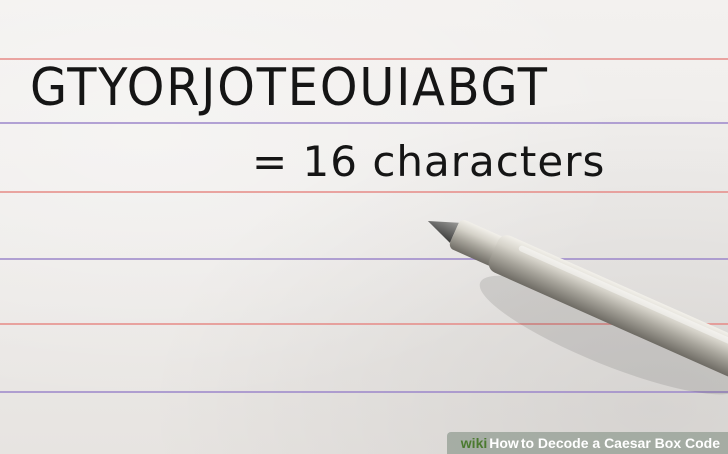 The image size is (728, 454). Describe the element at coordinates (504, 443) in the screenshot. I see `how-word: How` at that location.